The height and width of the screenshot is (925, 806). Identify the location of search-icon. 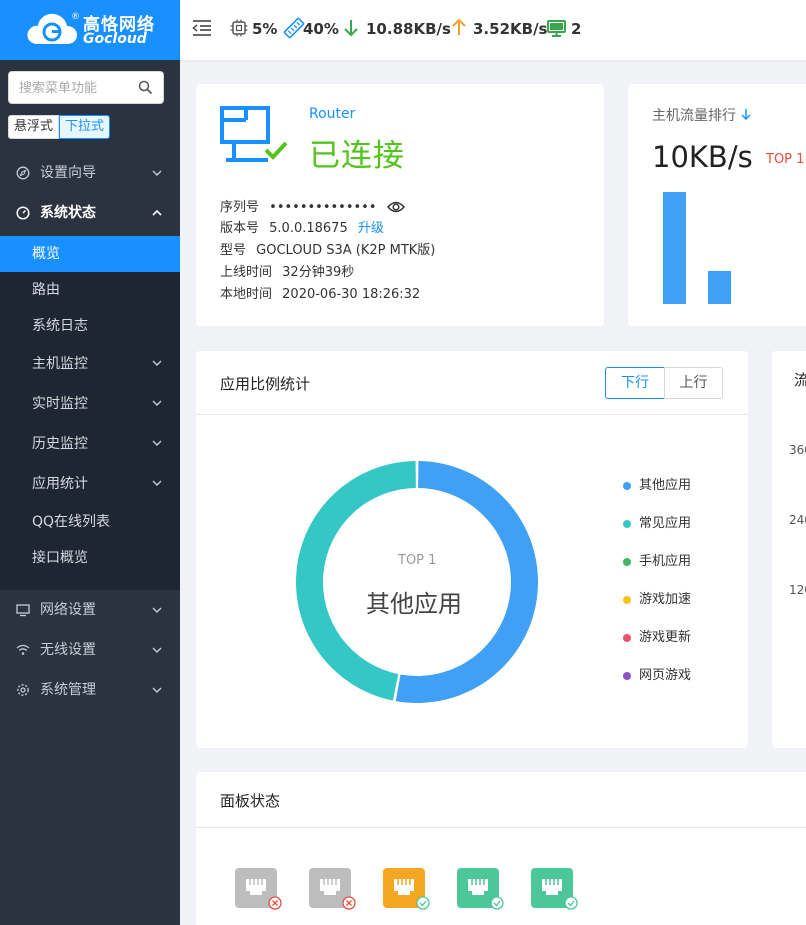
(145, 87).